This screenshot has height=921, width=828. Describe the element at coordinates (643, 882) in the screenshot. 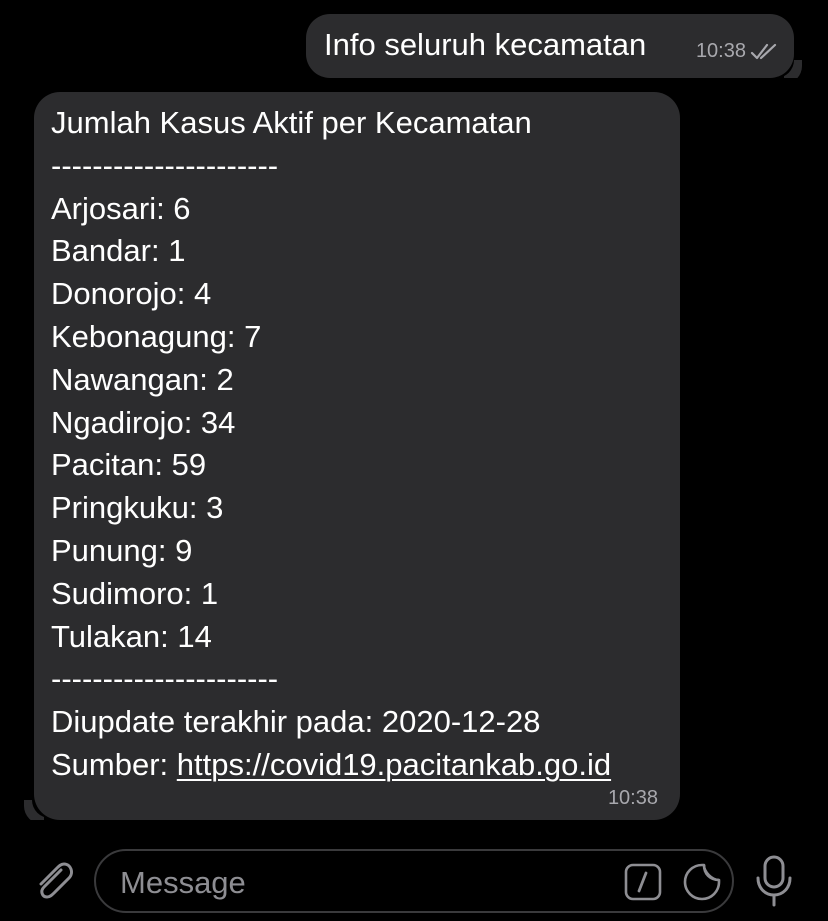

I see `slash-command-icon` at that location.